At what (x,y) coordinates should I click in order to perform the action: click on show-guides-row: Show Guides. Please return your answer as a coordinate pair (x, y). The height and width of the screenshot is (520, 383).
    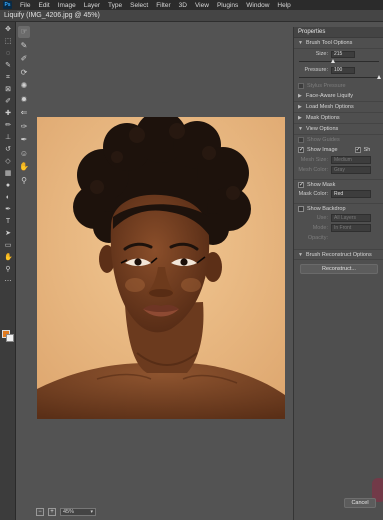
    Looking at the image, I should click on (338, 140).